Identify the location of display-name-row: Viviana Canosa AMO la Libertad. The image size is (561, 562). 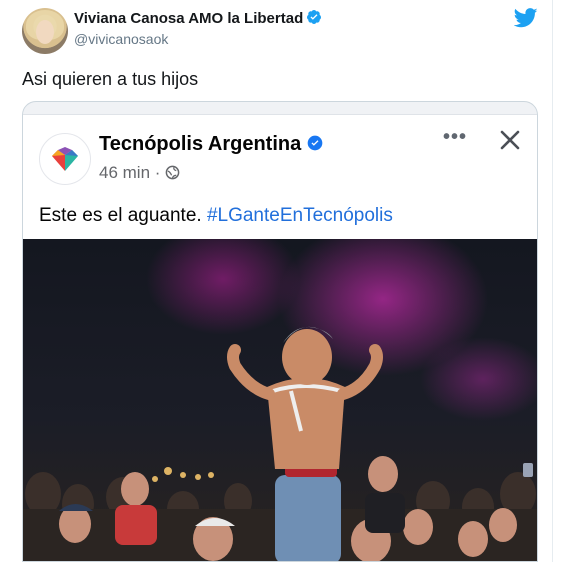
(198, 18).